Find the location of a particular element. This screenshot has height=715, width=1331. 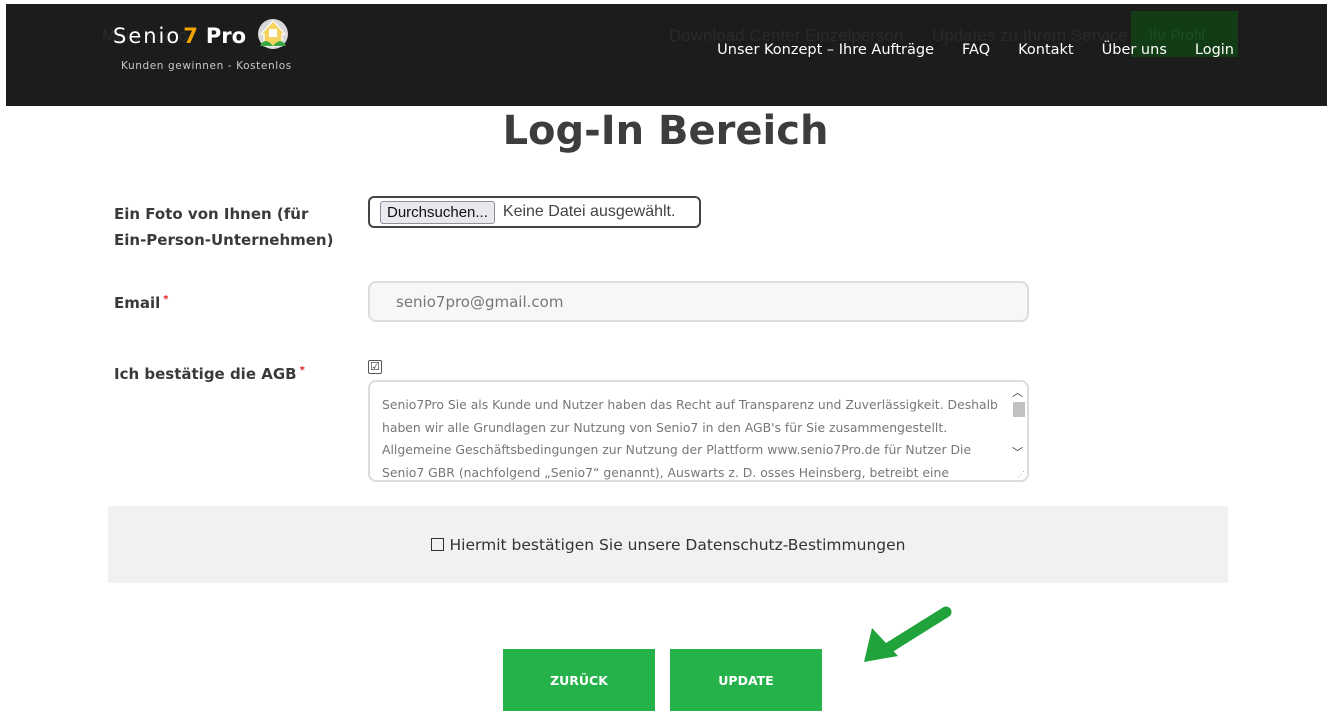

photo-file-input: Durchsuchen... Keine Datei ausgewählt. is located at coordinates (534, 212).